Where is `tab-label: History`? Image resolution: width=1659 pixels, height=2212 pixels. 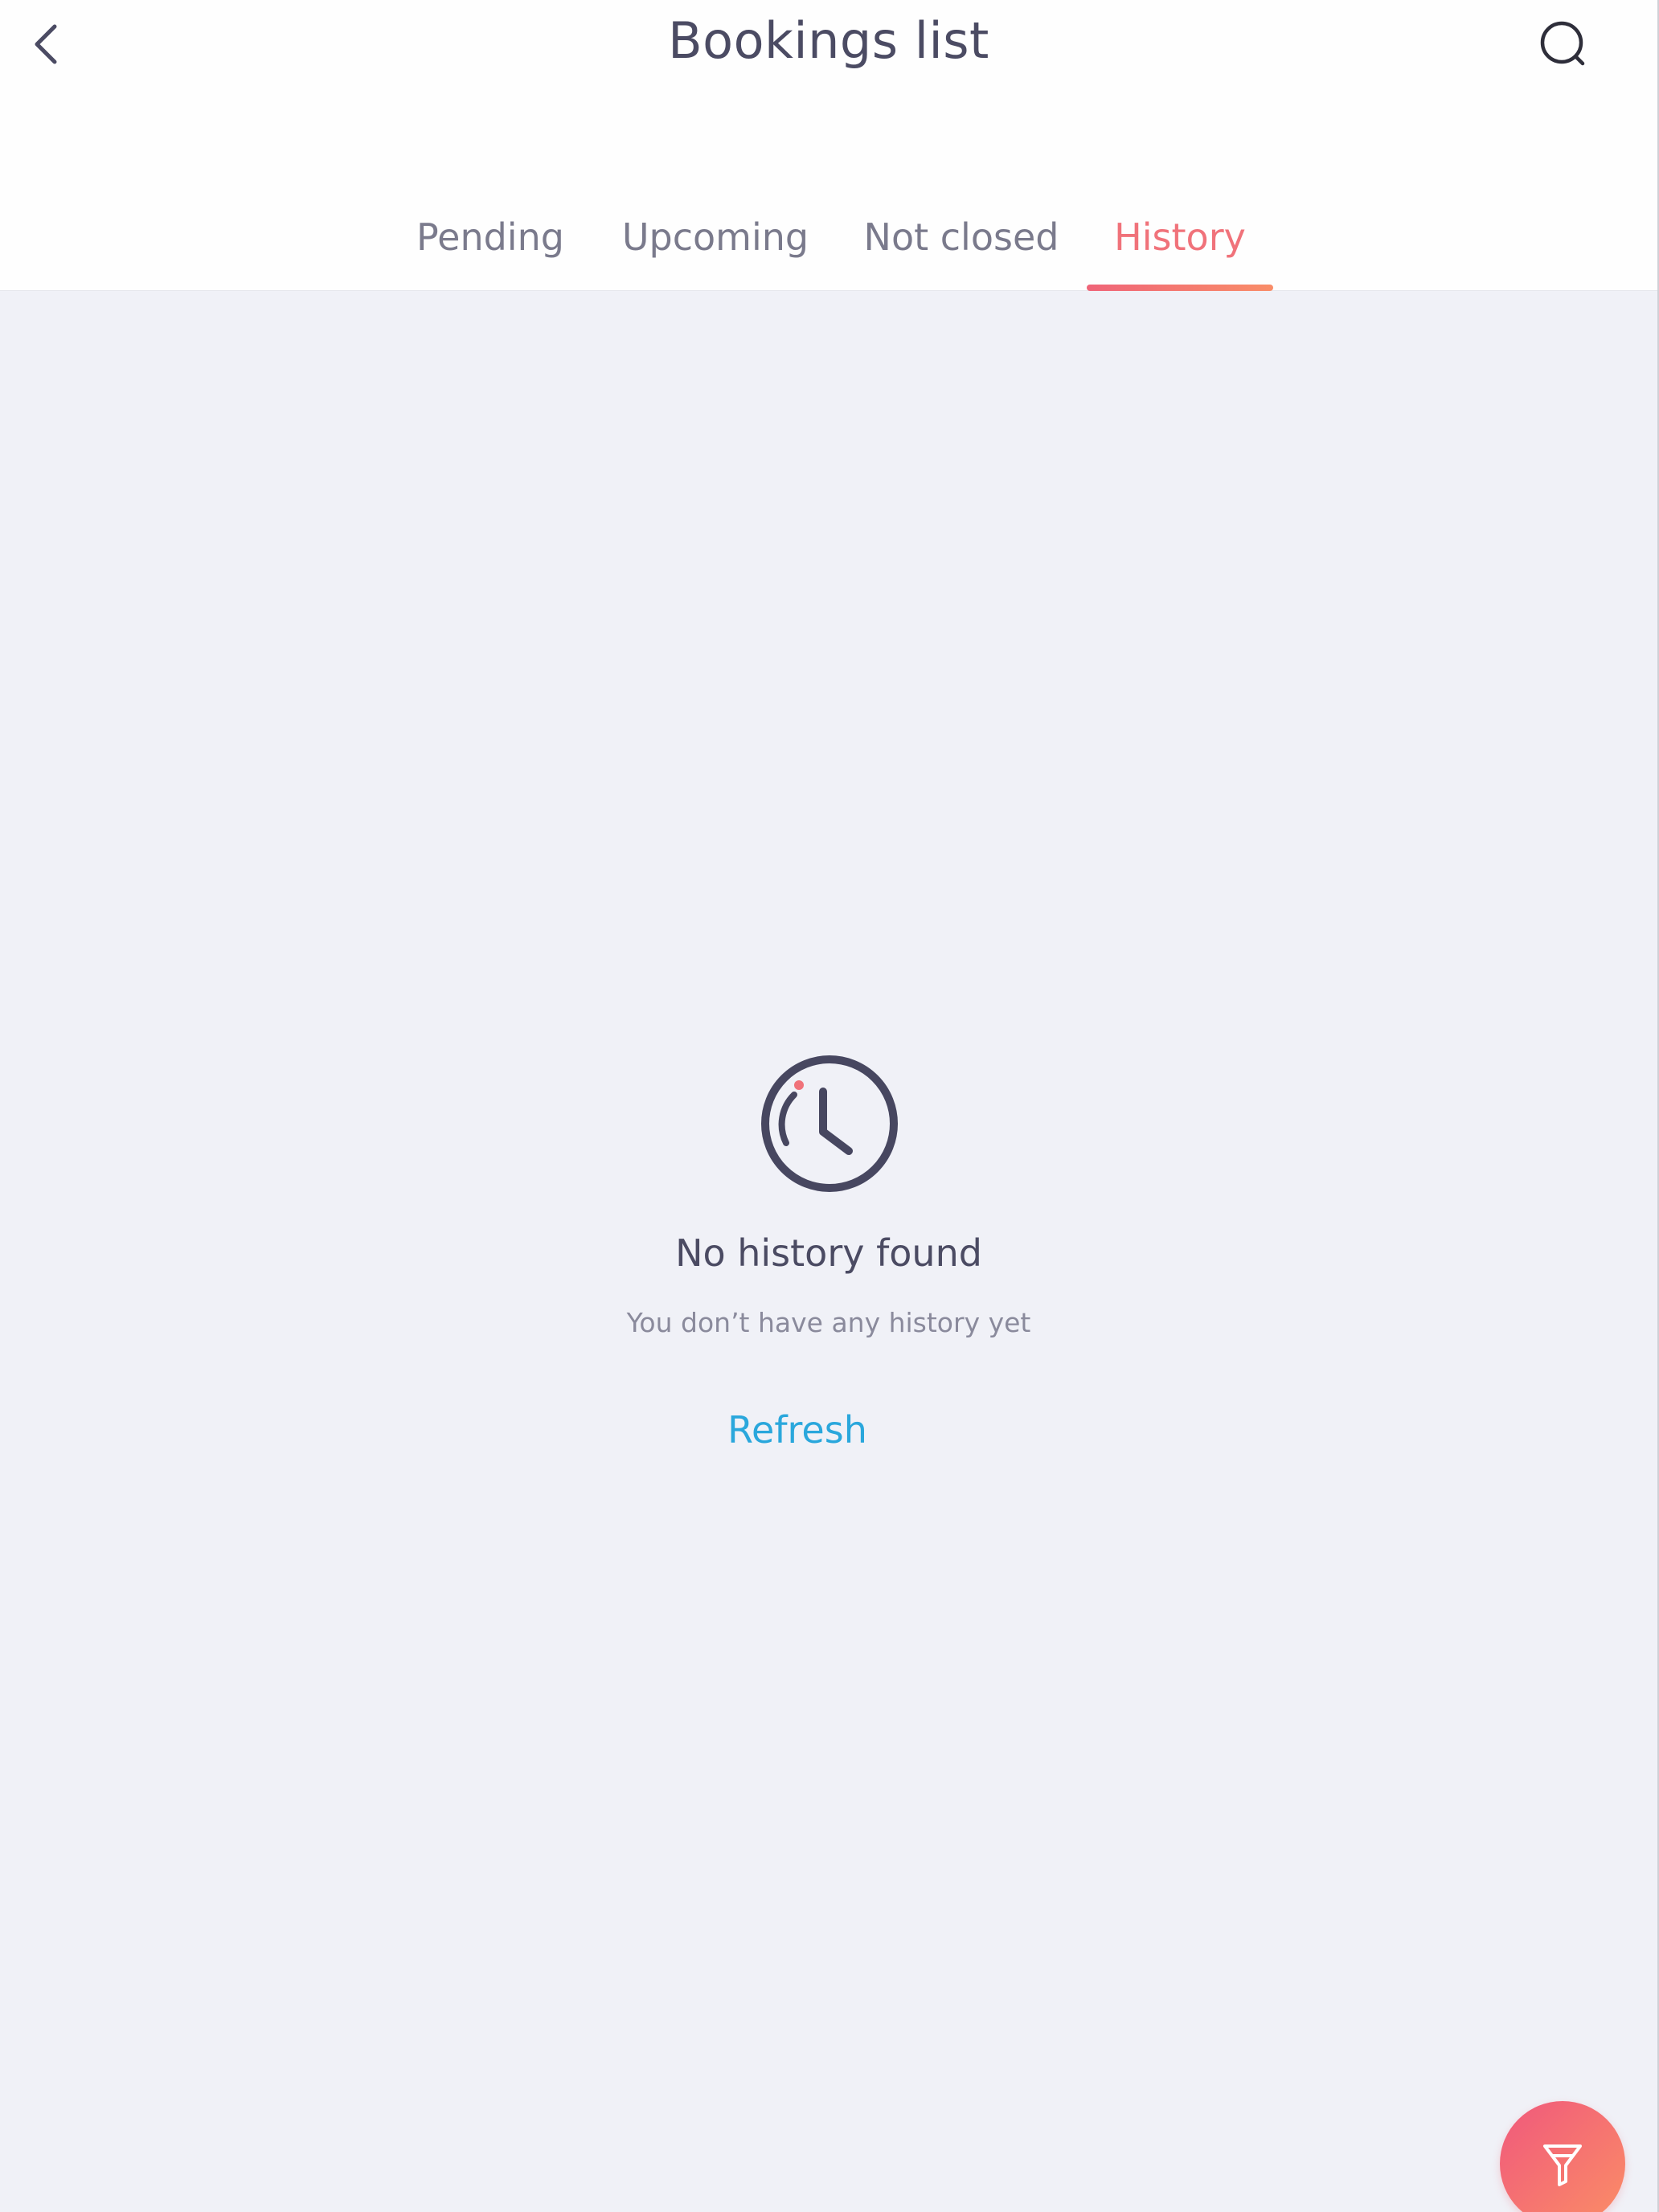
tab-label: History is located at coordinates (1180, 237).